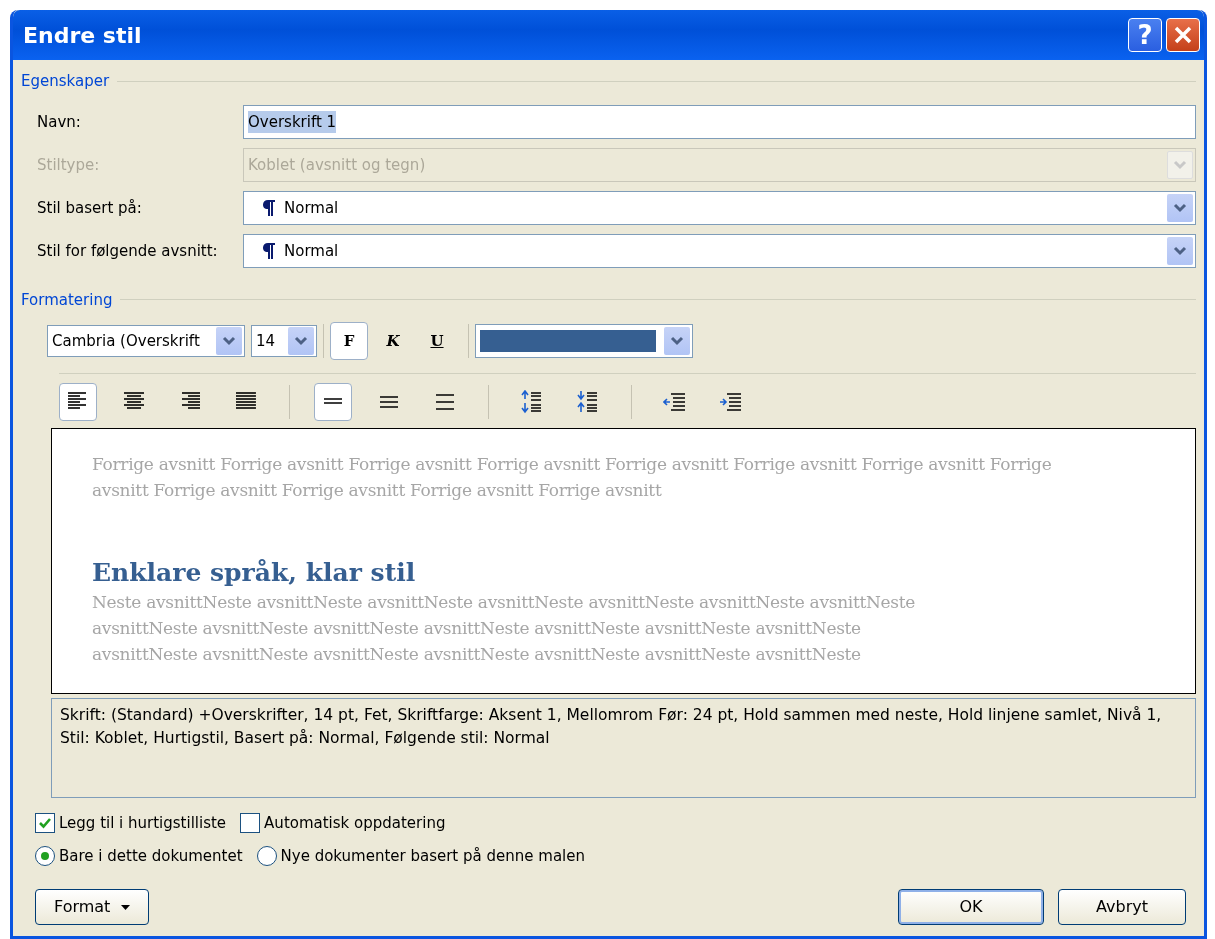  I want to click on space-after-icon, so click(588, 402).